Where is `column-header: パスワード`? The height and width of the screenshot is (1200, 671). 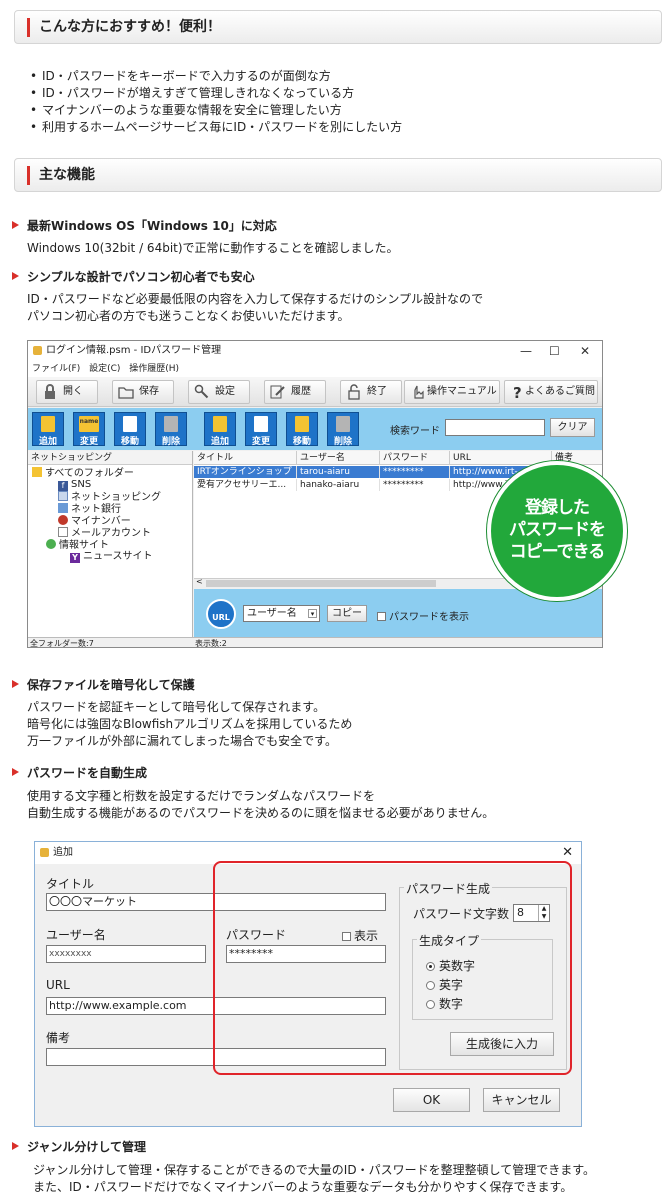
column-header: パスワード is located at coordinates (415, 458).